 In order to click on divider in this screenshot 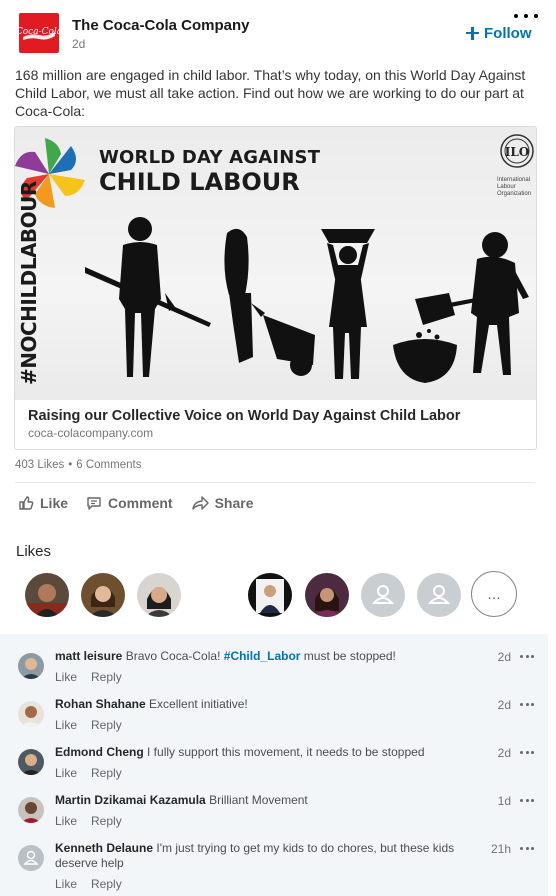, I will do `click(275, 482)`.